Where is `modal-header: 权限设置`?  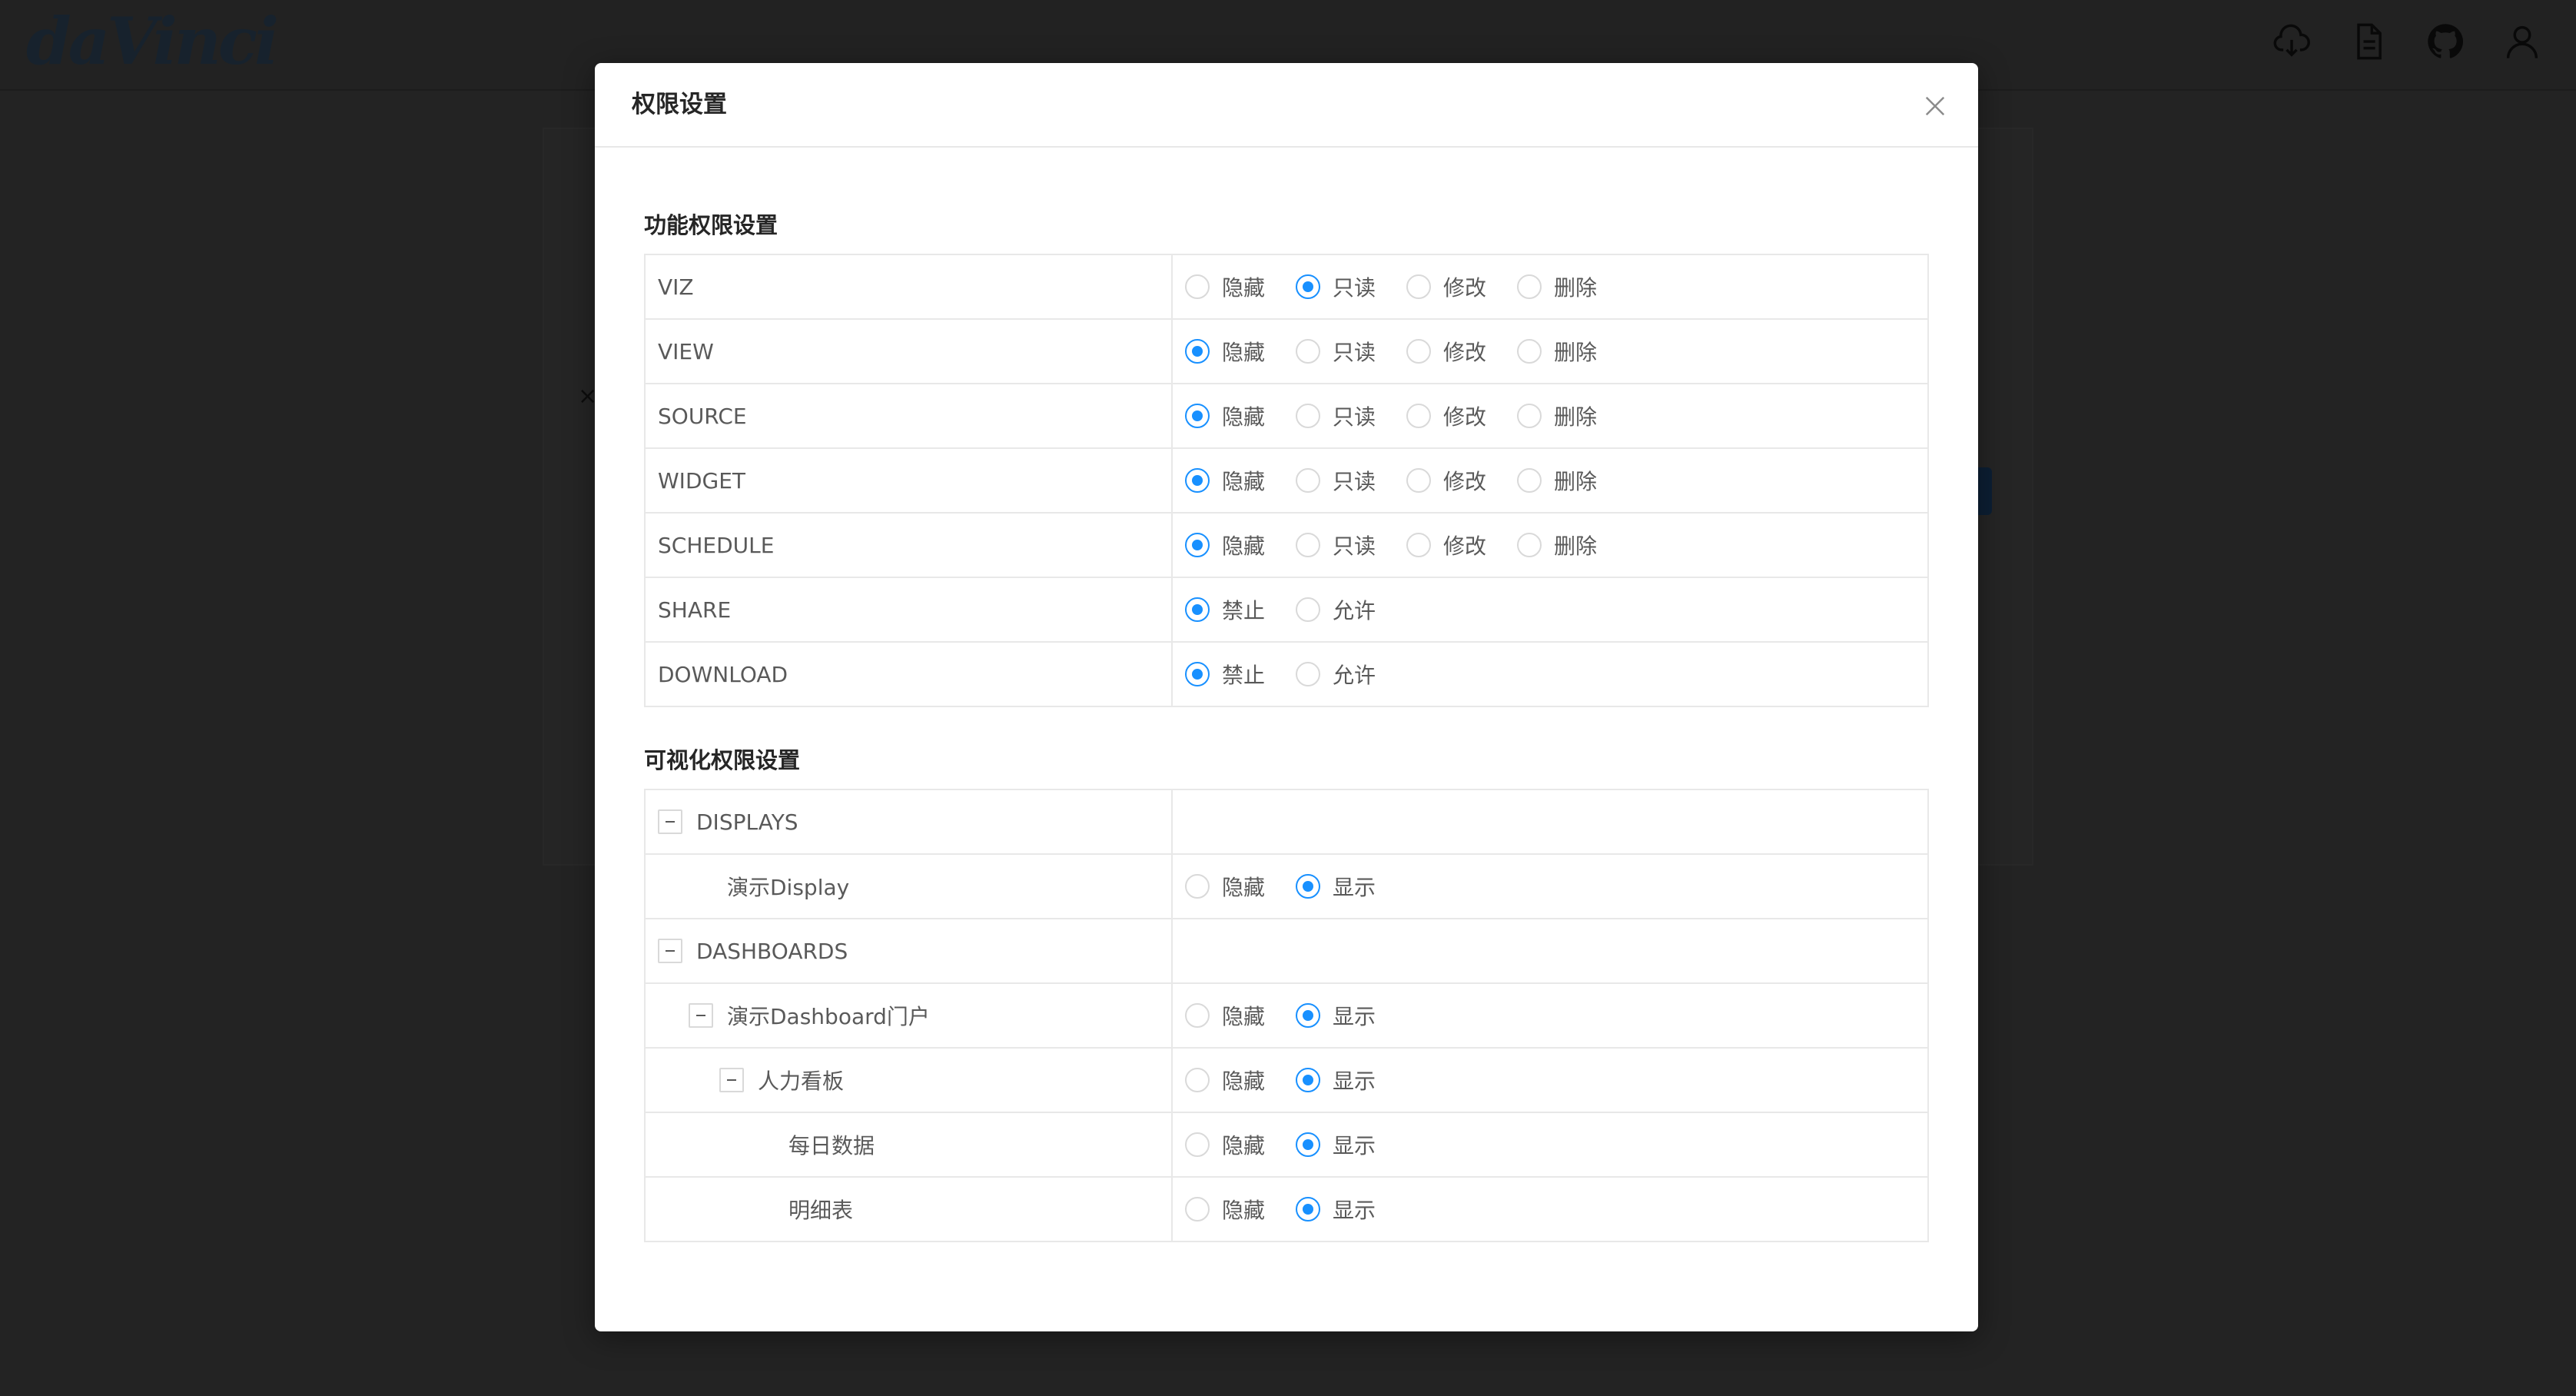 modal-header: 权限设置 is located at coordinates (1286, 105).